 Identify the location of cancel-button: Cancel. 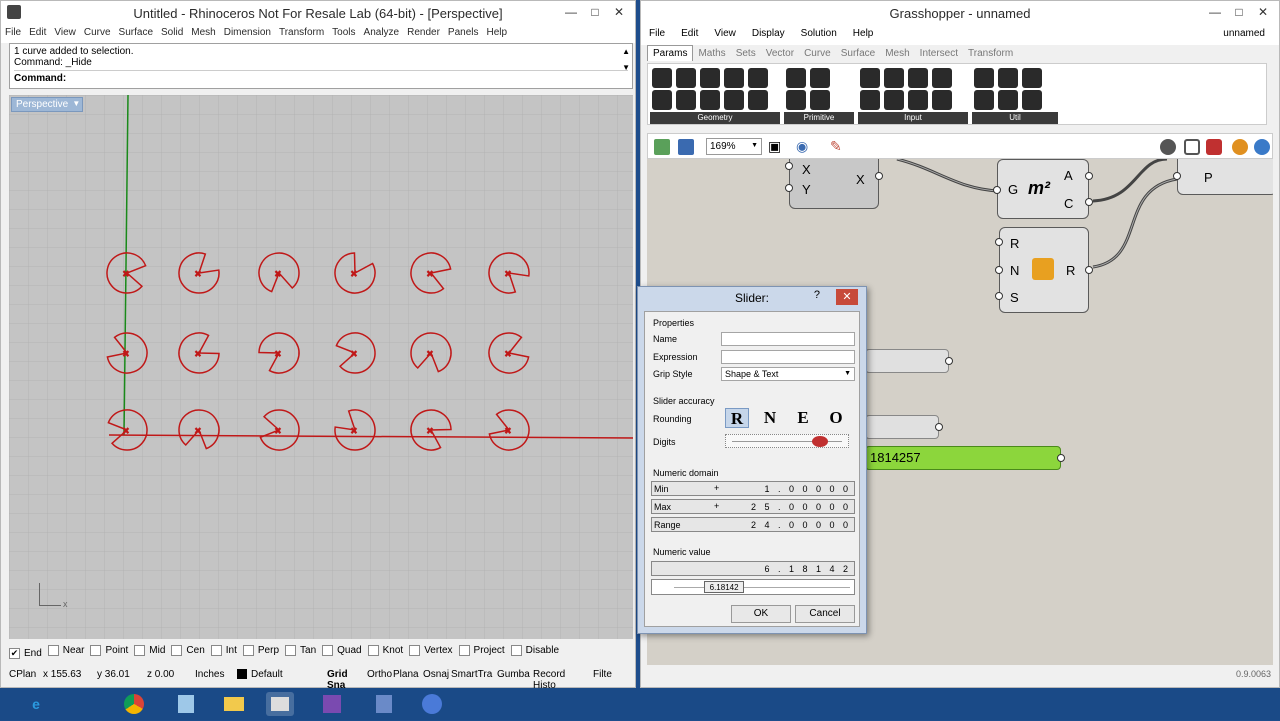
(825, 614).